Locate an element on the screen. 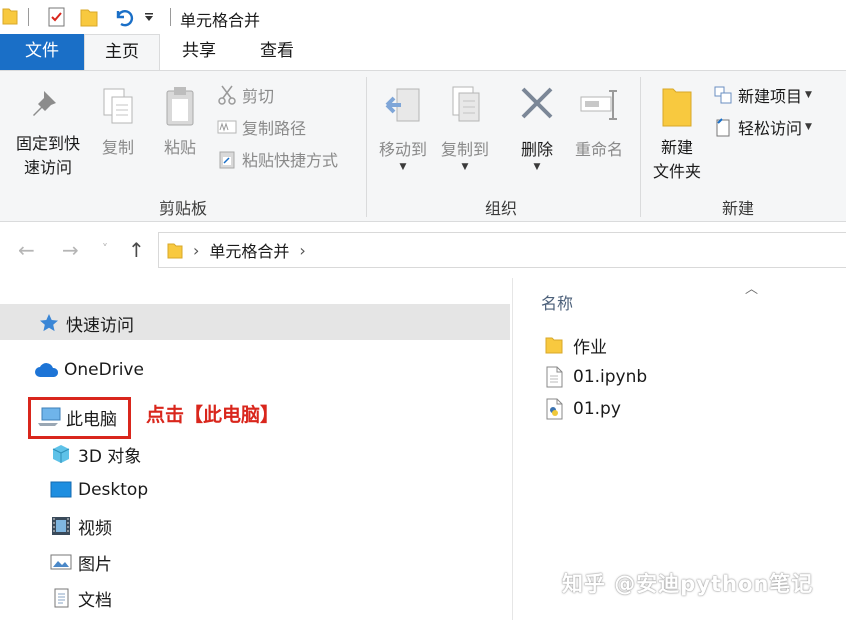 The height and width of the screenshot is (620, 846). pin-to-quick-access-button: 固定到快 速访问 is located at coordinates (48, 132).